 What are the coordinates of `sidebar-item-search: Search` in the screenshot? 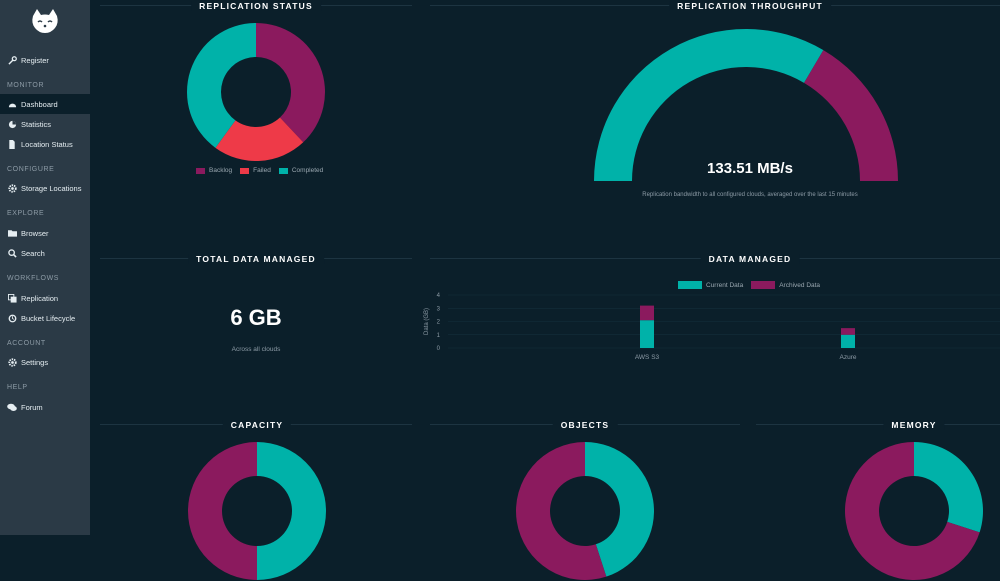 It's located at (45, 253).